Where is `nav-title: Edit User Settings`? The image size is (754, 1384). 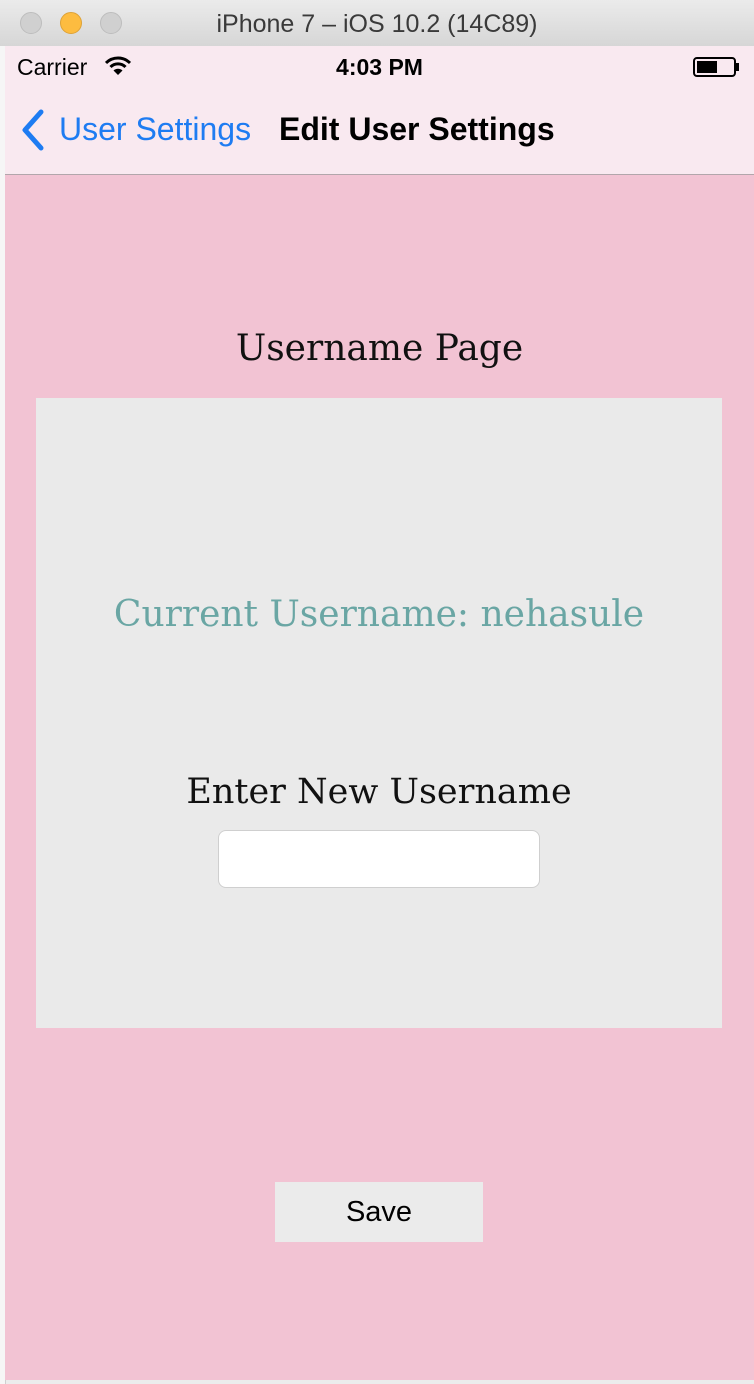
nav-title: Edit User Settings is located at coordinates (417, 129).